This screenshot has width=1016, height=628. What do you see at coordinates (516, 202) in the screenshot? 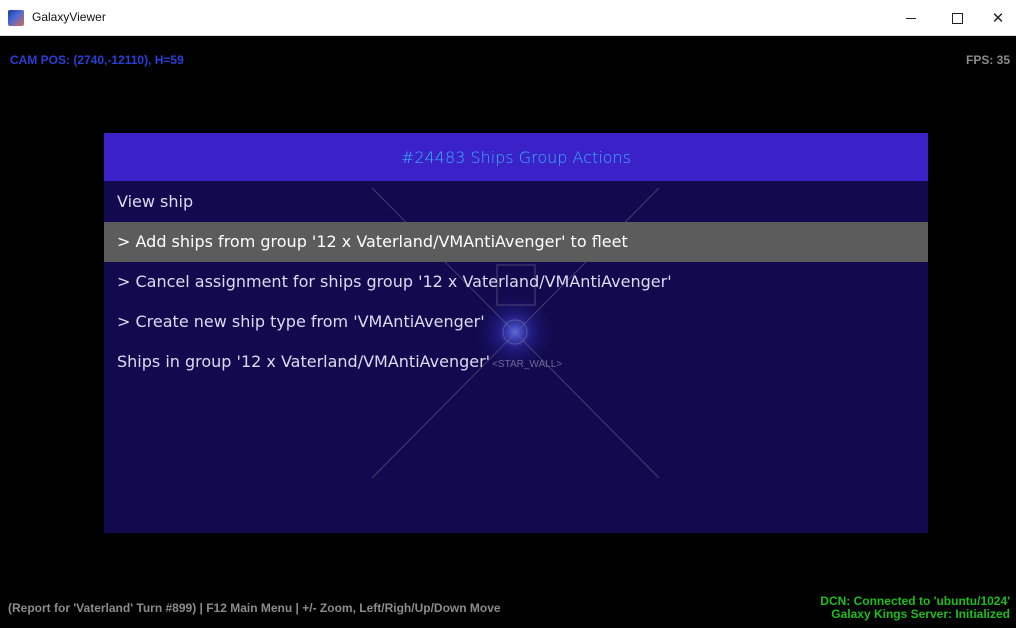
I see `menu-item-view-ship: View ship` at bounding box center [516, 202].